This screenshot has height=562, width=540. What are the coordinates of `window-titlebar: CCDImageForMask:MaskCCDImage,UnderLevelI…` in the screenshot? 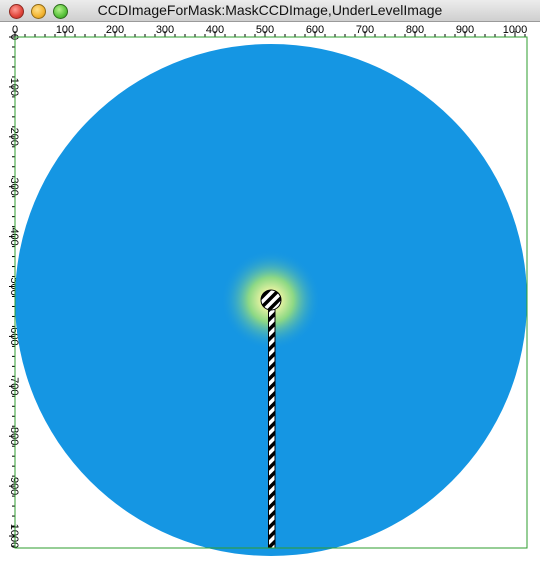 It's located at (270, 11).